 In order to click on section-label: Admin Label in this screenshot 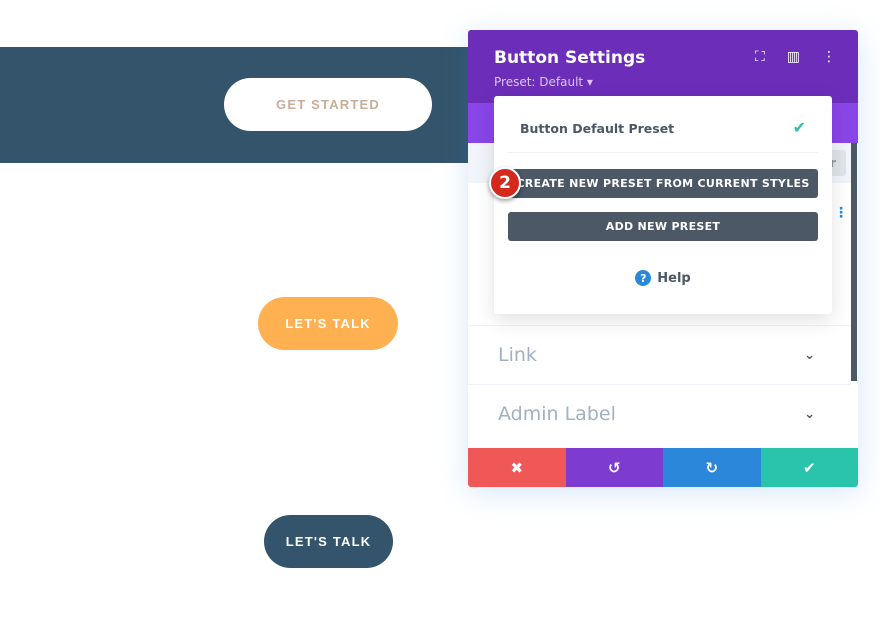, I will do `click(557, 414)`.